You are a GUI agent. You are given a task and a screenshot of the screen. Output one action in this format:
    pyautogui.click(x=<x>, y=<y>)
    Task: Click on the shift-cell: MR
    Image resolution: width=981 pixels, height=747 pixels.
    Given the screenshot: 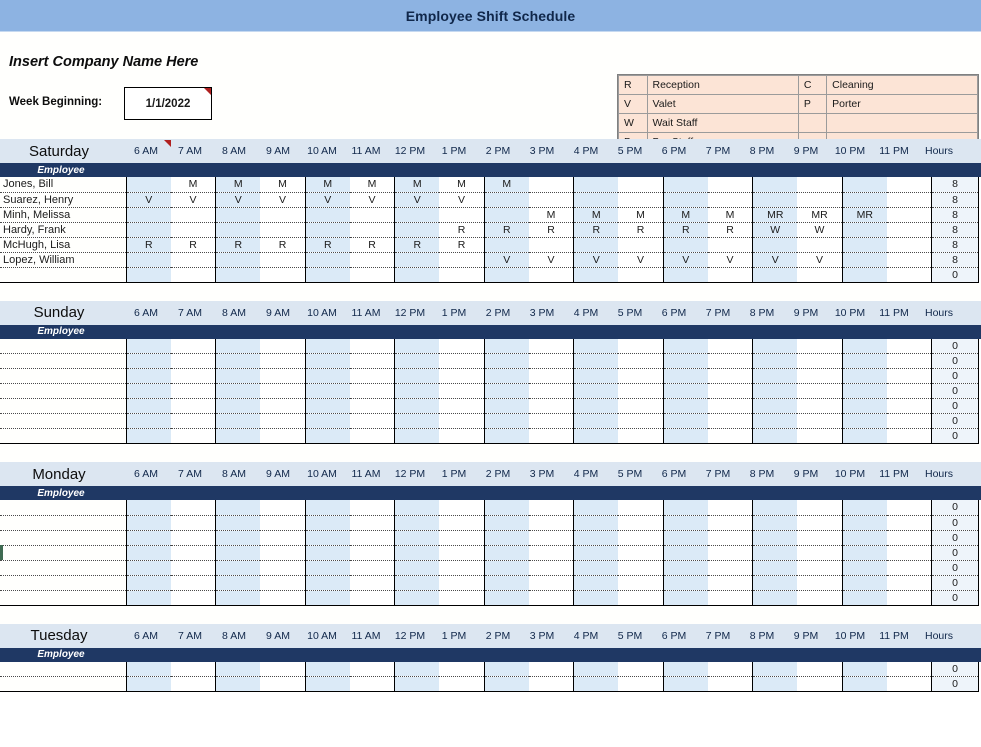 What is the action you would take?
    pyautogui.click(x=864, y=215)
    